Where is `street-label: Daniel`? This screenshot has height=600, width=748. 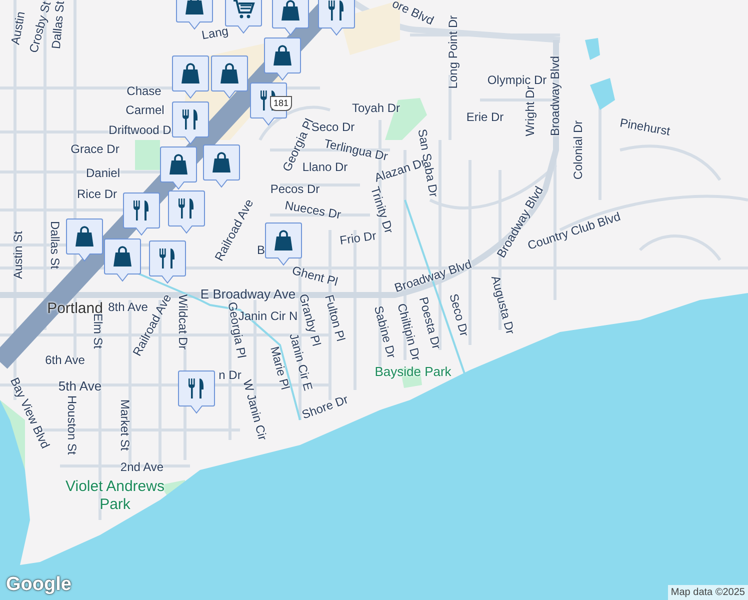
street-label: Daniel is located at coordinates (103, 173).